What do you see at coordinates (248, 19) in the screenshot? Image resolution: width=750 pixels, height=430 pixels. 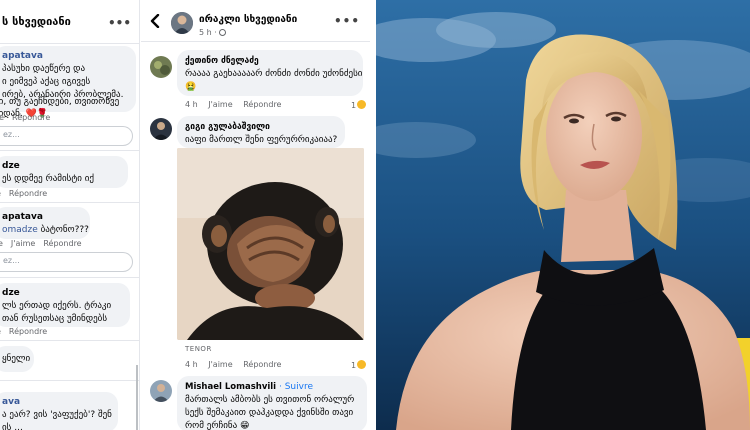 I see `post-author-name: ირაკლი სხვედიანი` at bounding box center [248, 19].